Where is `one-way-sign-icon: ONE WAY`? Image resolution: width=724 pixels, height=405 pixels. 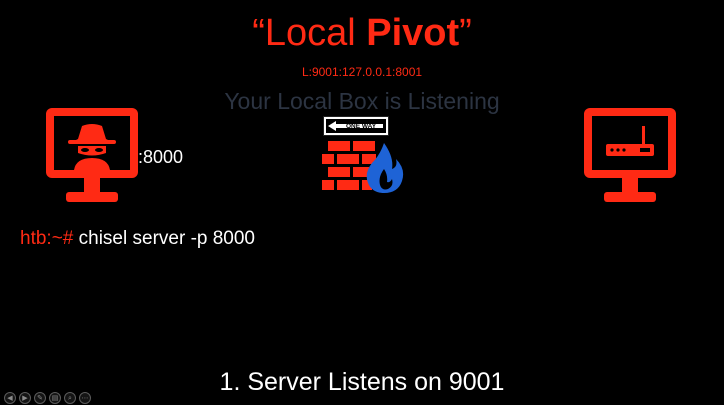
one-way-sign-icon: ONE WAY is located at coordinates (356, 126).